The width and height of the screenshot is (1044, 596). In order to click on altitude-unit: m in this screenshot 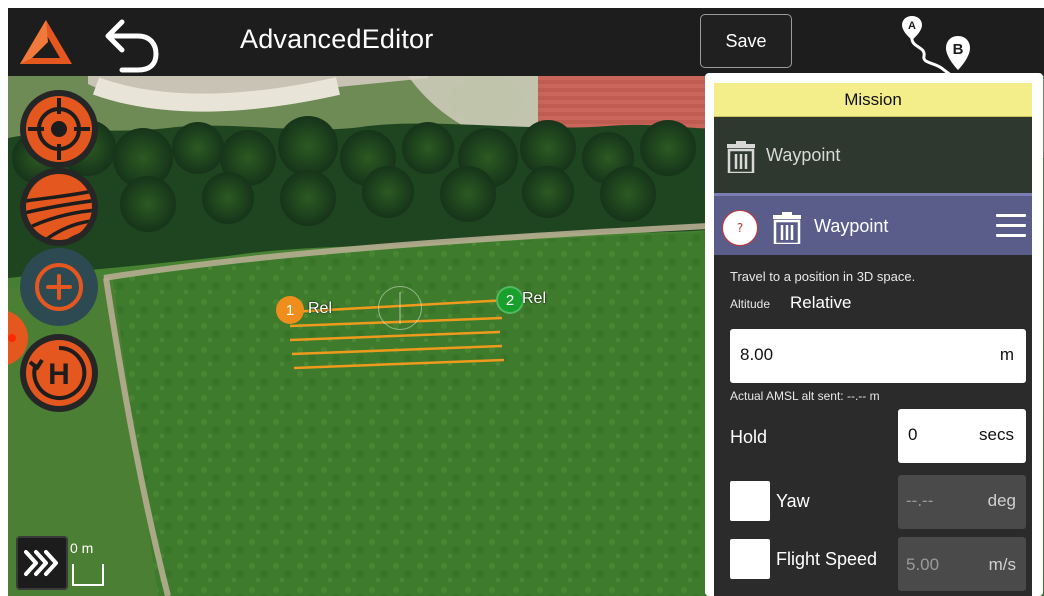, I will do `click(1006, 354)`.